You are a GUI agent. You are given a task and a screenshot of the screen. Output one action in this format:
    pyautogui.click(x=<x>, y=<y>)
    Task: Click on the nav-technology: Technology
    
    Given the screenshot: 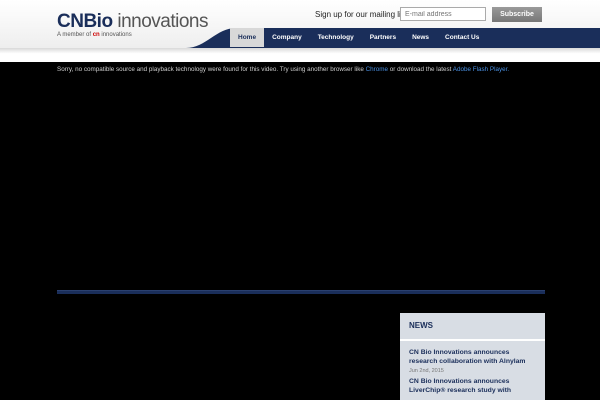 What is the action you would take?
    pyautogui.click(x=336, y=37)
    